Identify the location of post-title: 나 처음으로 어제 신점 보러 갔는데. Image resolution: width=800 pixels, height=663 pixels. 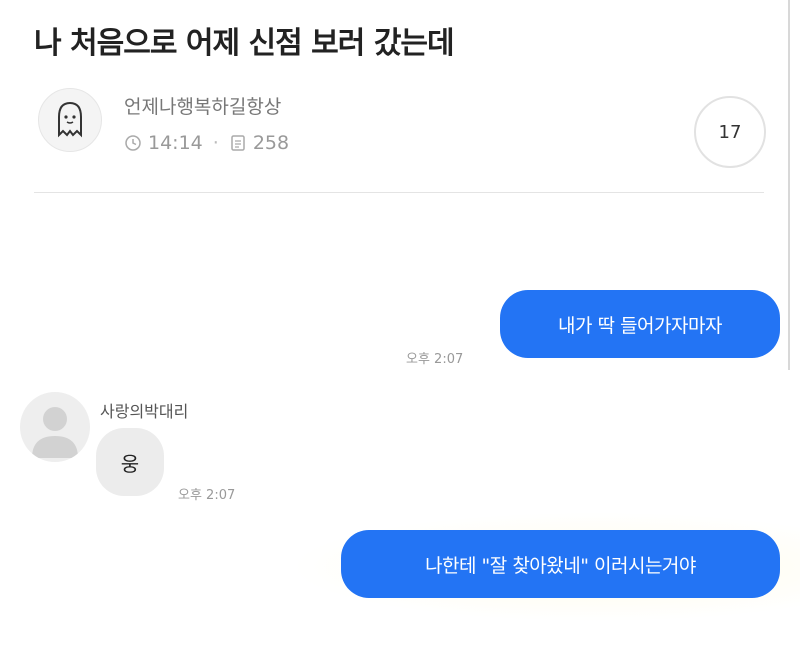
(244, 43).